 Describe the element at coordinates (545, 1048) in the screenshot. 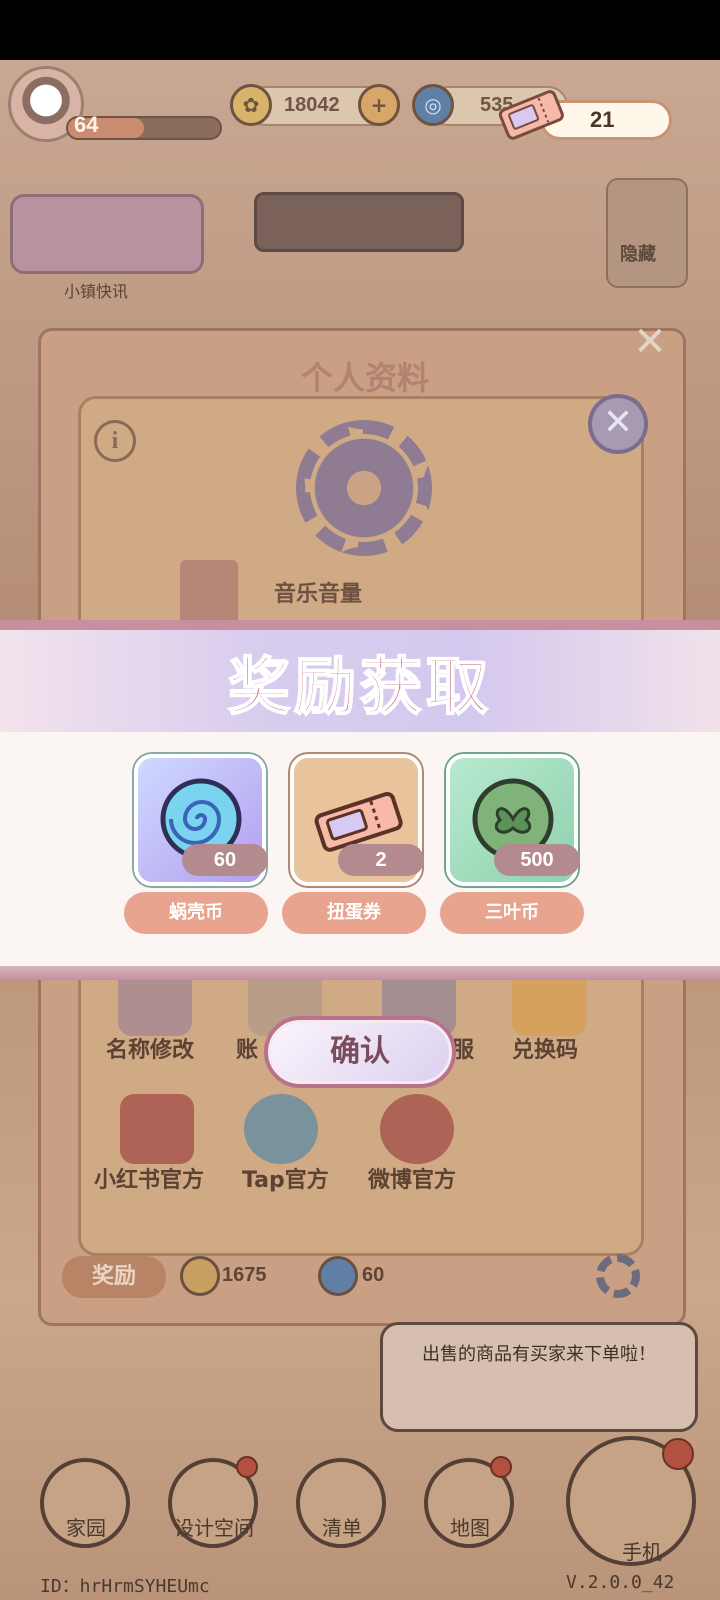

I see `redeem-code-button: 兑换码` at that location.